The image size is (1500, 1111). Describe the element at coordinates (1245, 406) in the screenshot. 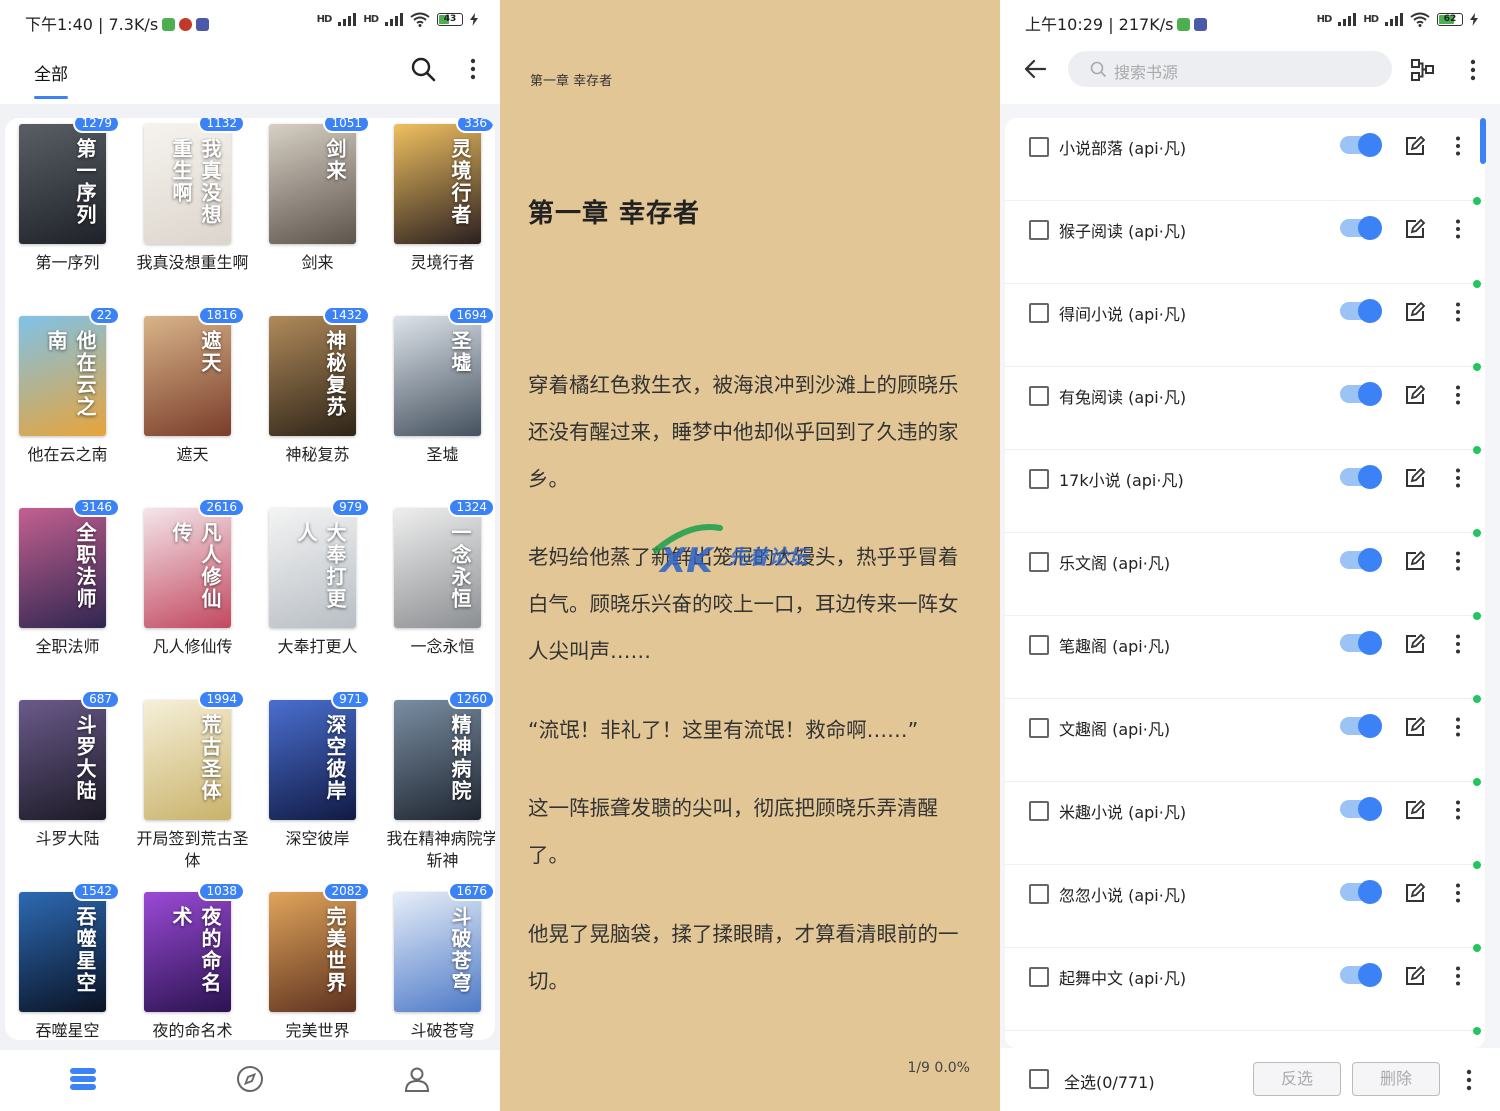

I see `source-row: 有兔阅读 (api·凡)` at that location.